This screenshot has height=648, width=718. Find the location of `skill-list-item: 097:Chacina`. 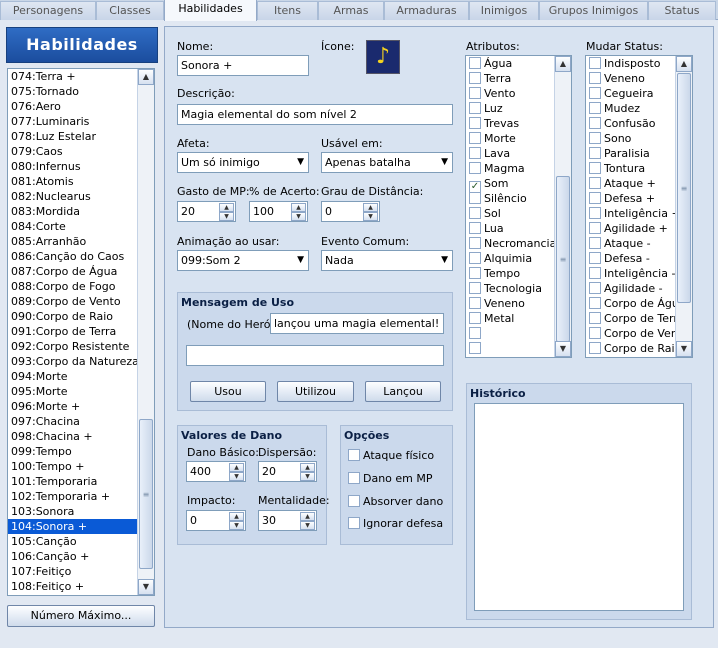

skill-list-item: 097:Chacina is located at coordinates (81, 421).